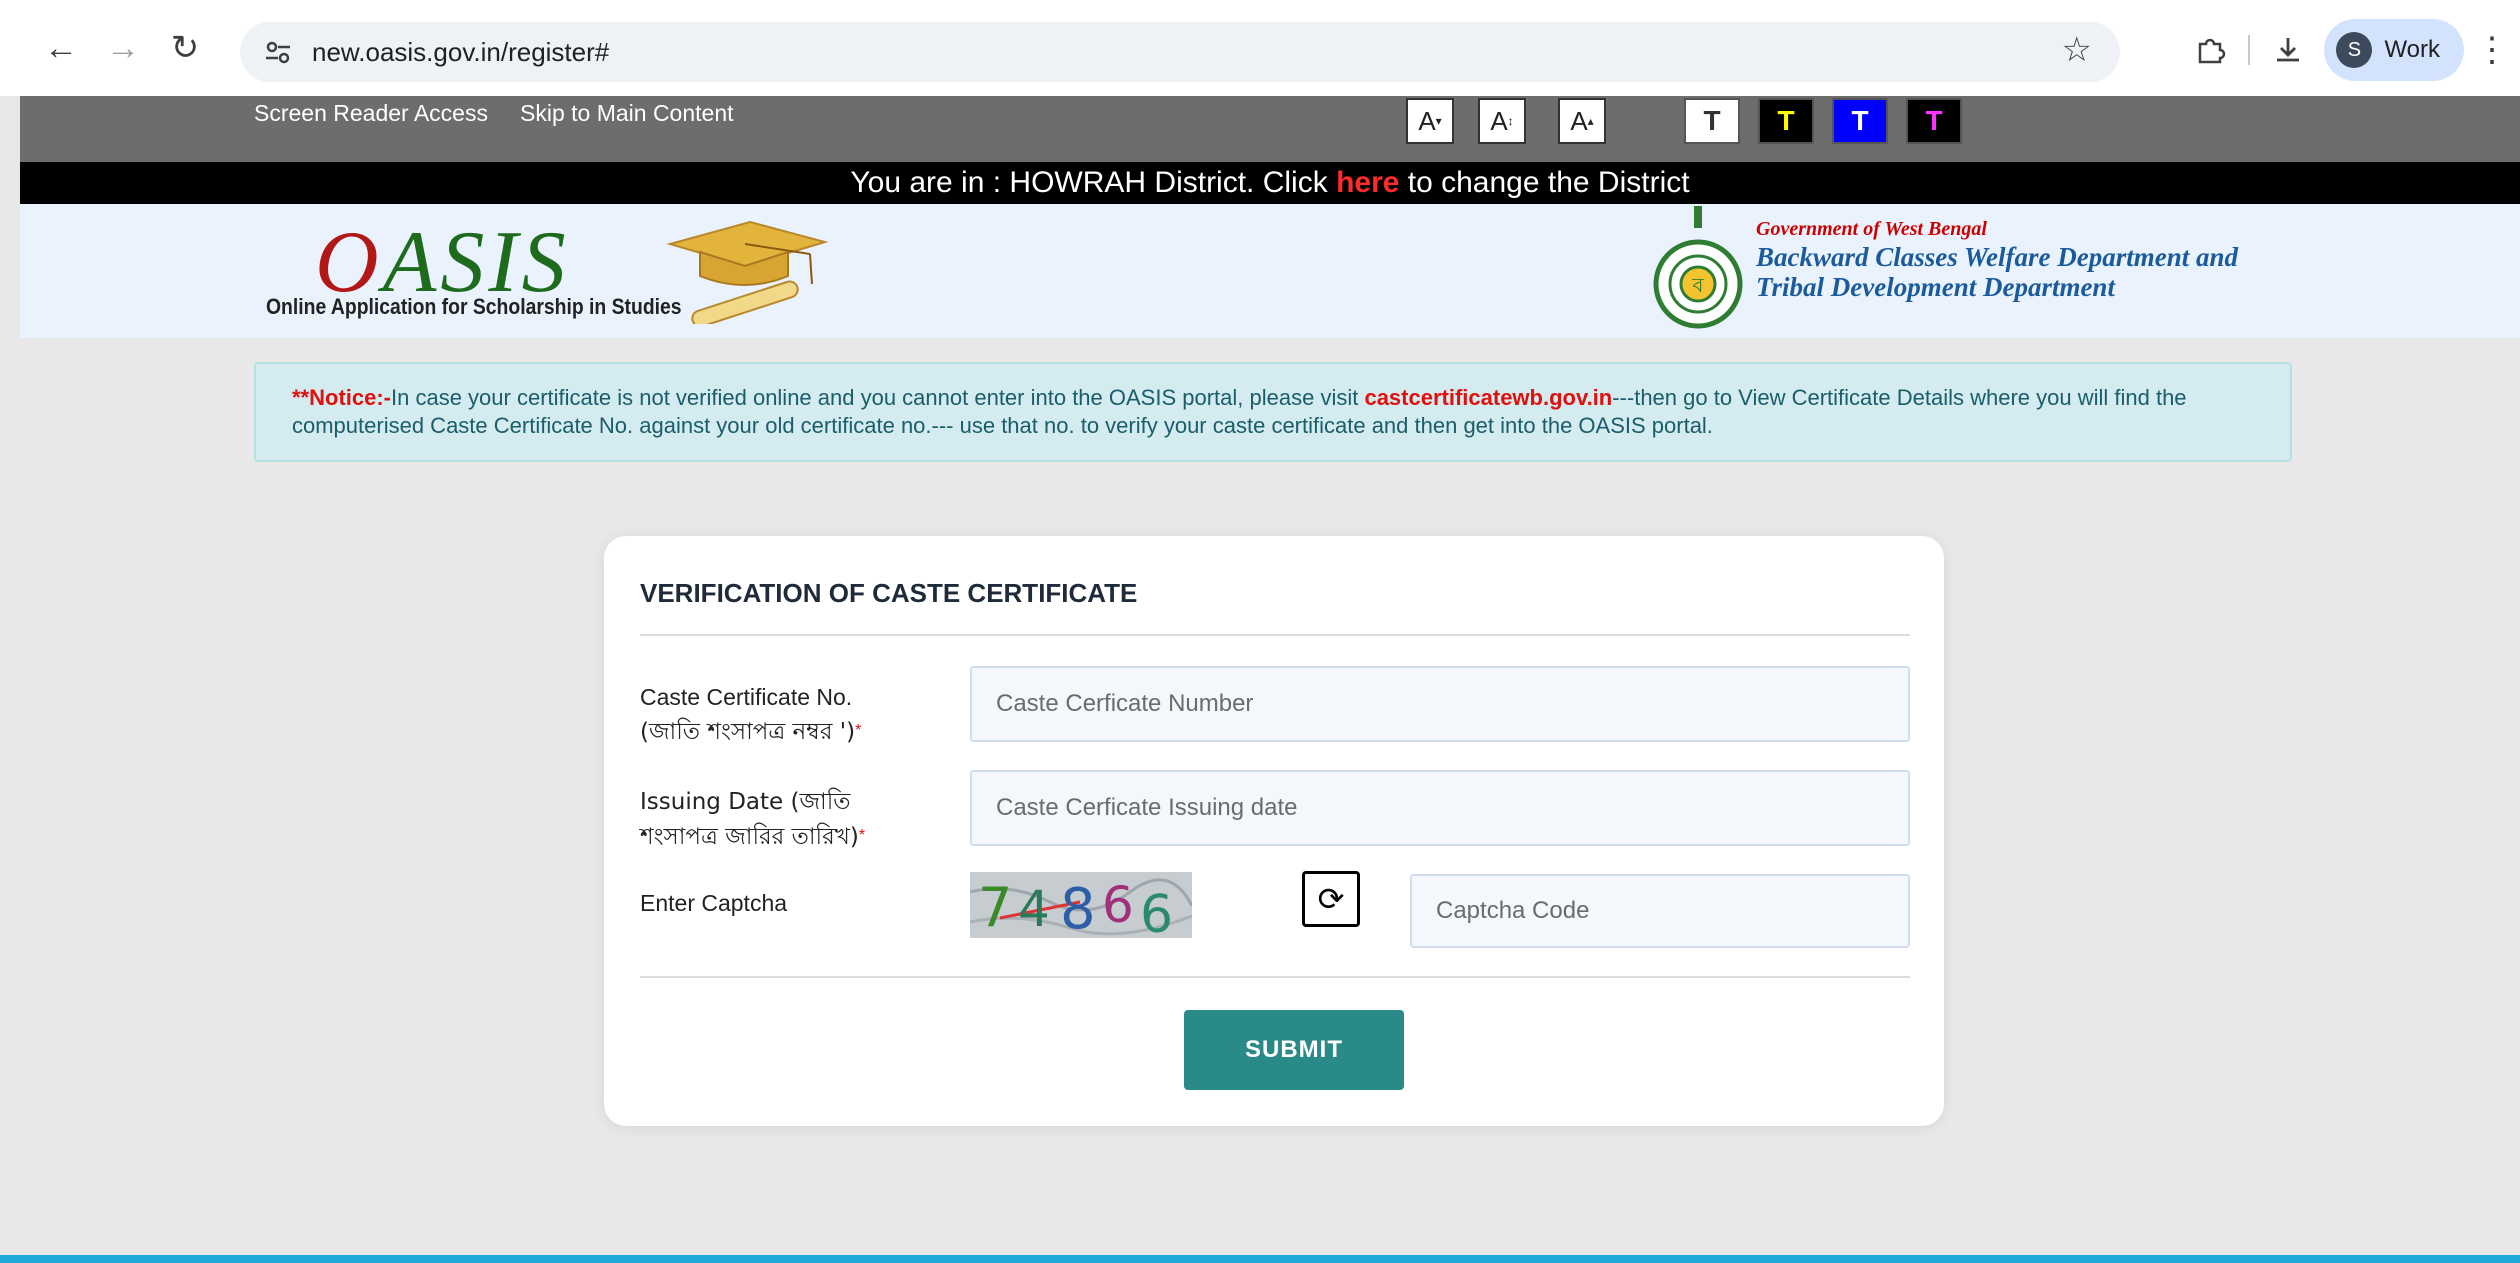 This screenshot has width=2520, height=1263. What do you see at coordinates (1034, 909) in the screenshot?
I see `svg-text: 4` at bounding box center [1034, 909].